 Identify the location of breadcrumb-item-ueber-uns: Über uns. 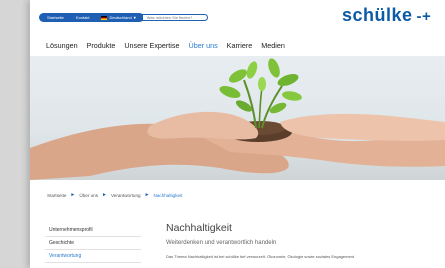
(88, 195).